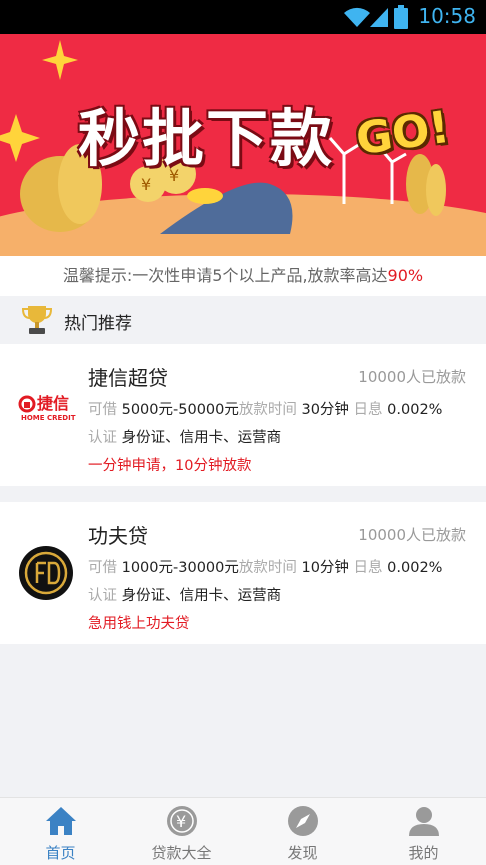  I want to click on product-terms: 可借 1000元-30000元放款时间 10分钟 日息 0.002%, so click(265, 566).